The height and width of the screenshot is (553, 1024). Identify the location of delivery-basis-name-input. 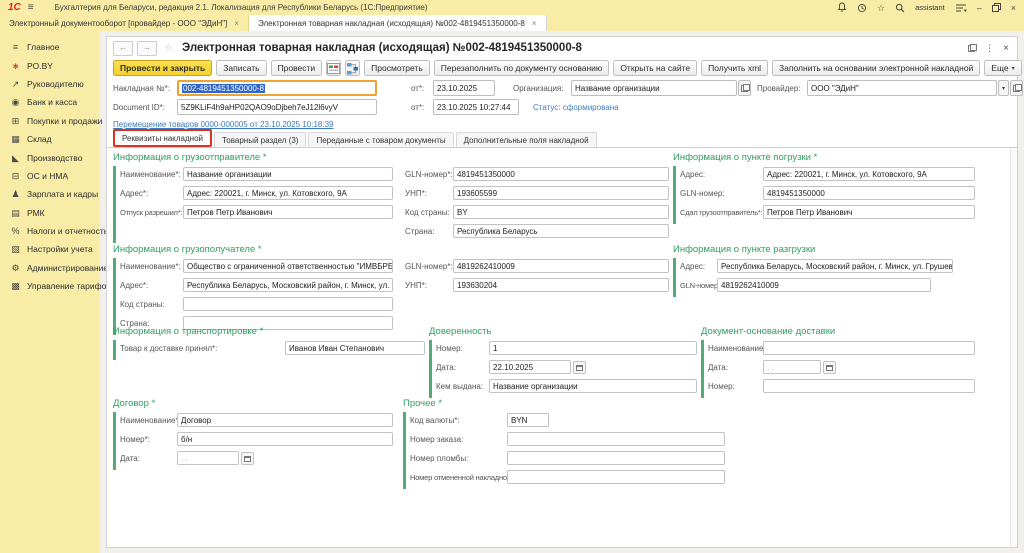
(869, 348).